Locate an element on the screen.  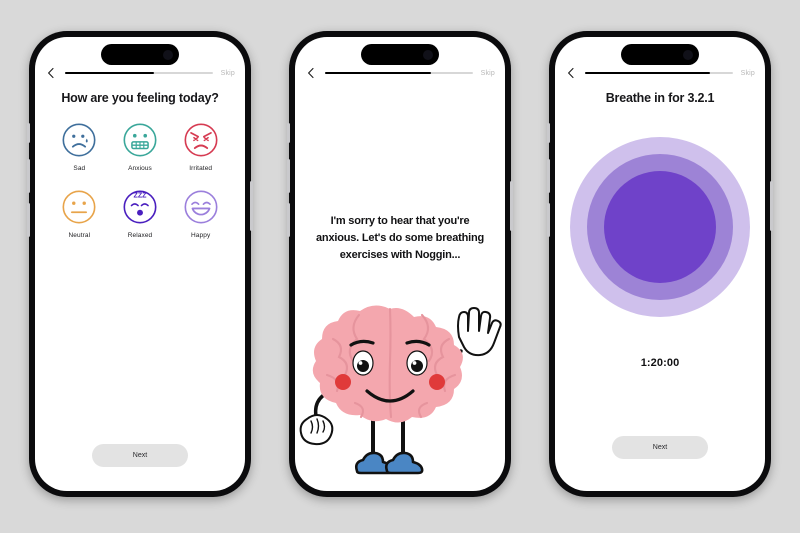
next-button-3: Next is located at coordinates (660, 447).